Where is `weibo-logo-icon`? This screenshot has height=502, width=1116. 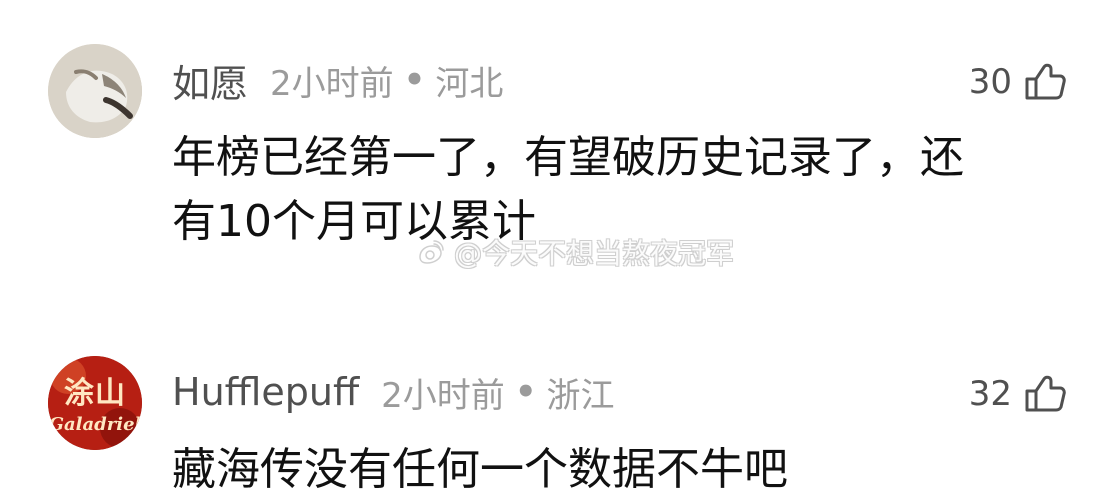
weibo-logo-icon is located at coordinates (431, 252).